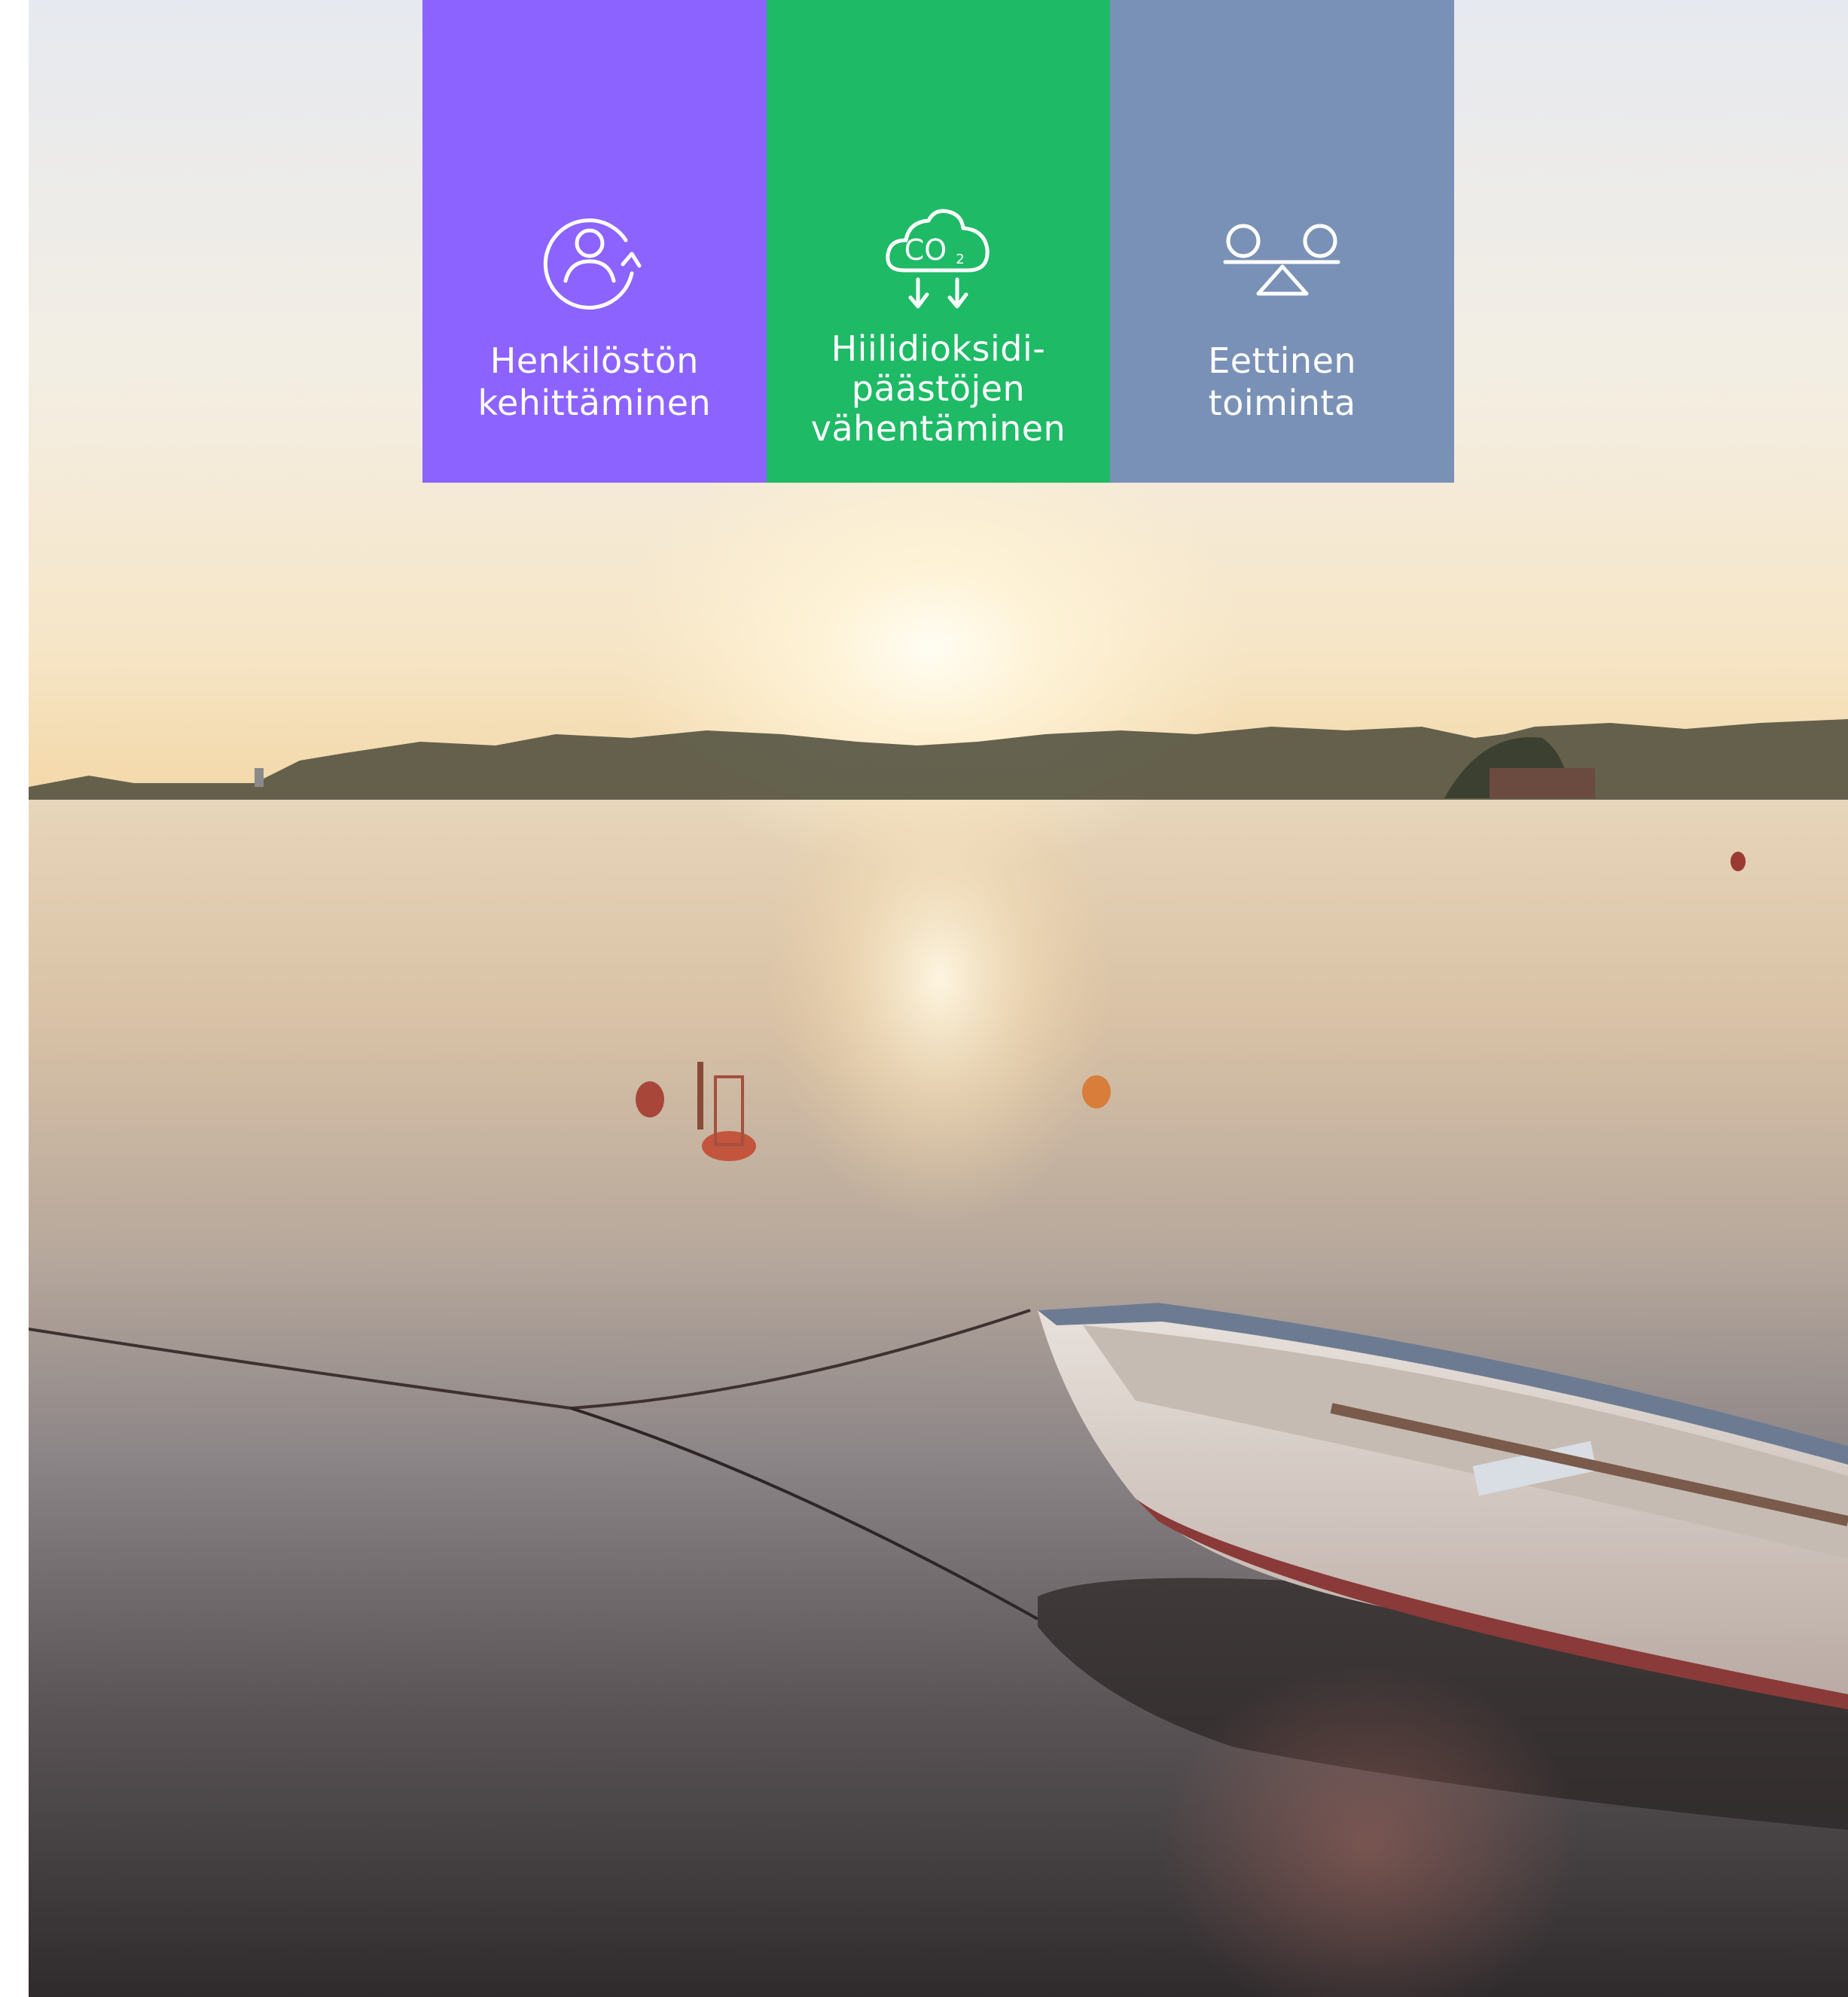 This screenshot has height=1997, width=1848. I want to click on tile-ethical-conduct: Eettinen toiminta, so click(1282, 241).